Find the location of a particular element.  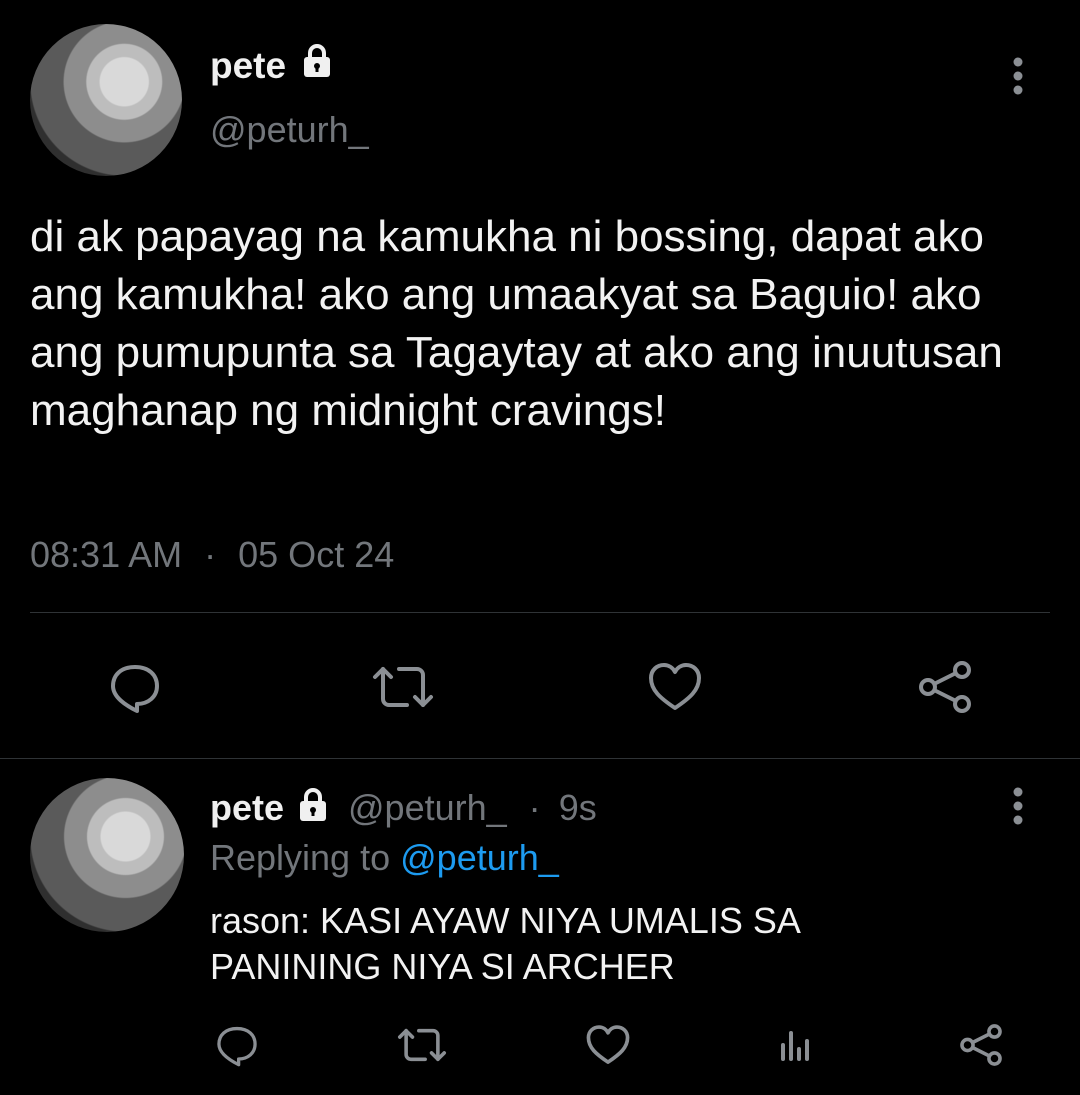

tweet-timestamp: 08:31 AM · 05 Oct 24 is located at coordinates (212, 555).